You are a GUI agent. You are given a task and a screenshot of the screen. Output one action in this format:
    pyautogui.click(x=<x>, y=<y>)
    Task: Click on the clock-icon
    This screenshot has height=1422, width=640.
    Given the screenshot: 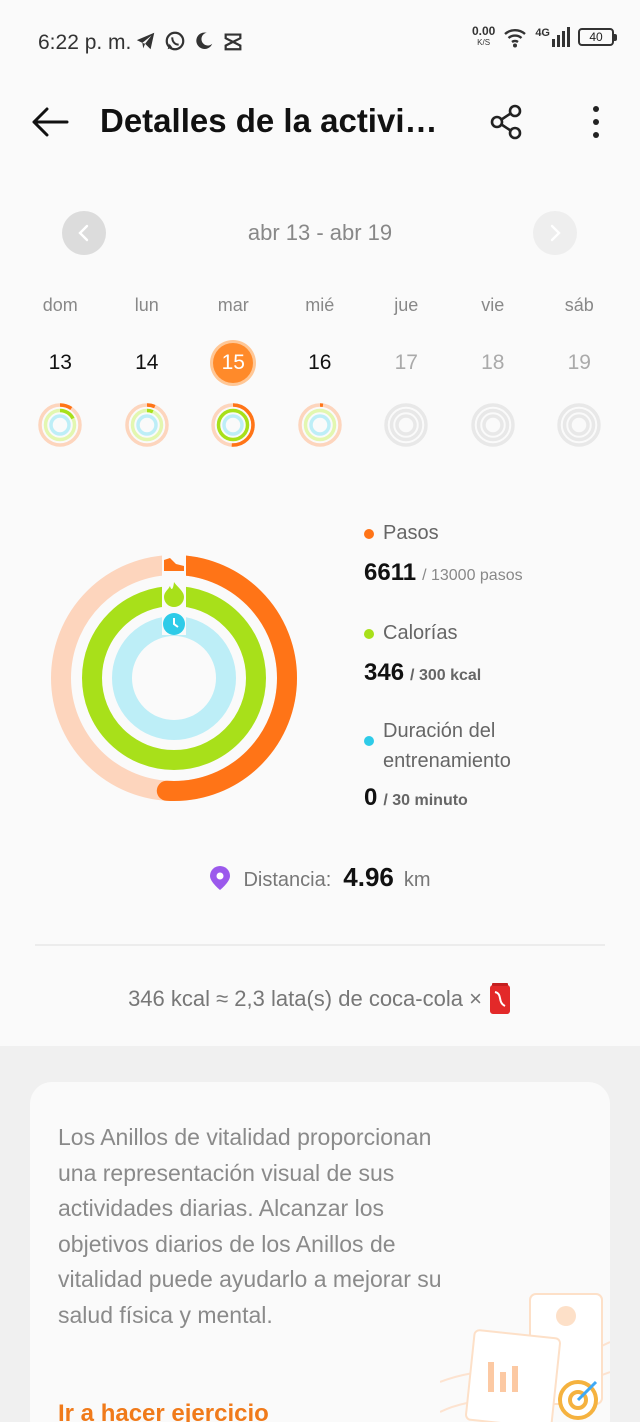 What is the action you would take?
    pyautogui.click(x=174, y=624)
    